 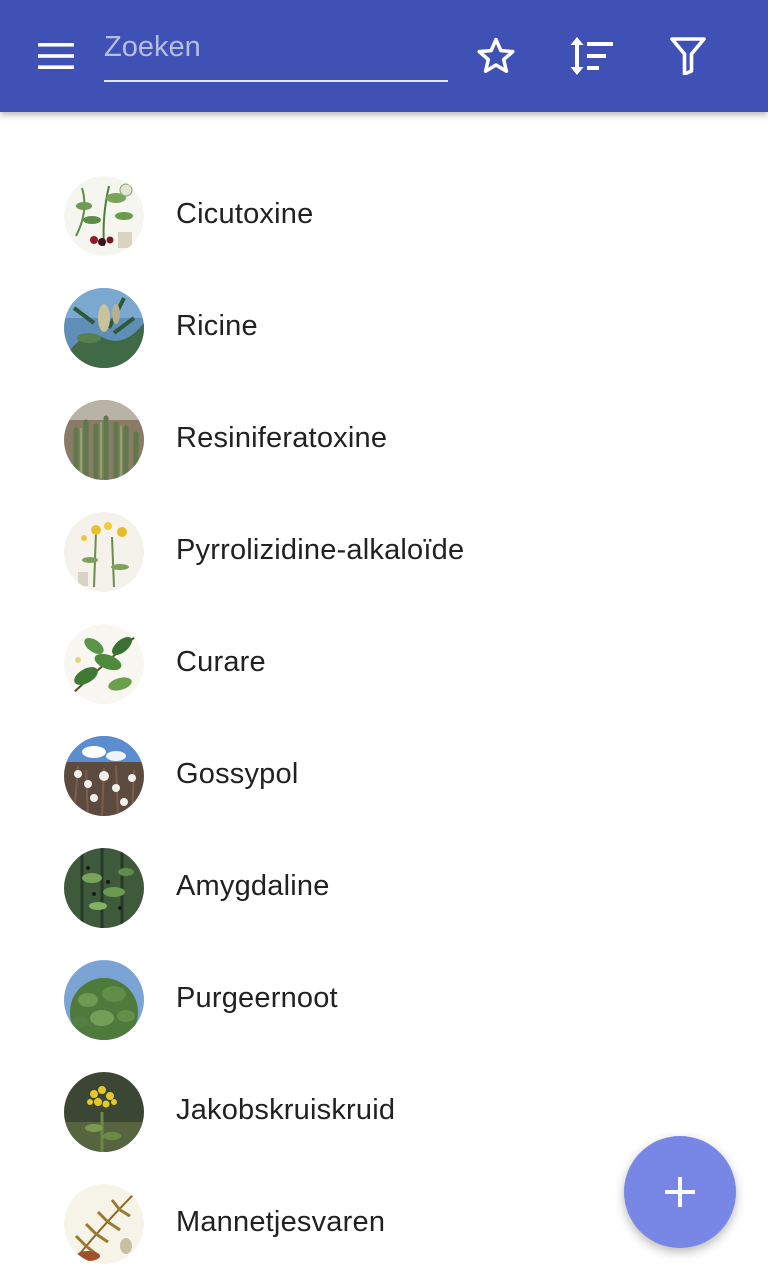 What do you see at coordinates (320, 550) in the screenshot?
I see `list-item-label: Pyrrolizidine-alkaloïde` at bounding box center [320, 550].